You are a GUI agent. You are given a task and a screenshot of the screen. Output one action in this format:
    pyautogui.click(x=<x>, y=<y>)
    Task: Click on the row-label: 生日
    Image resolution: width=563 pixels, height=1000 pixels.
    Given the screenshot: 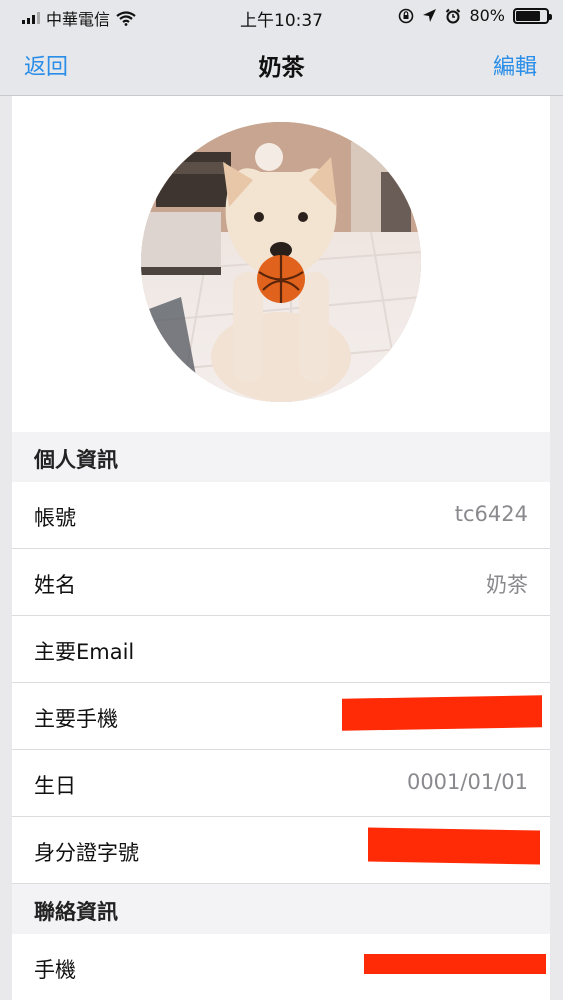 What is the action you would take?
    pyautogui.click(x=55, y=786)
    